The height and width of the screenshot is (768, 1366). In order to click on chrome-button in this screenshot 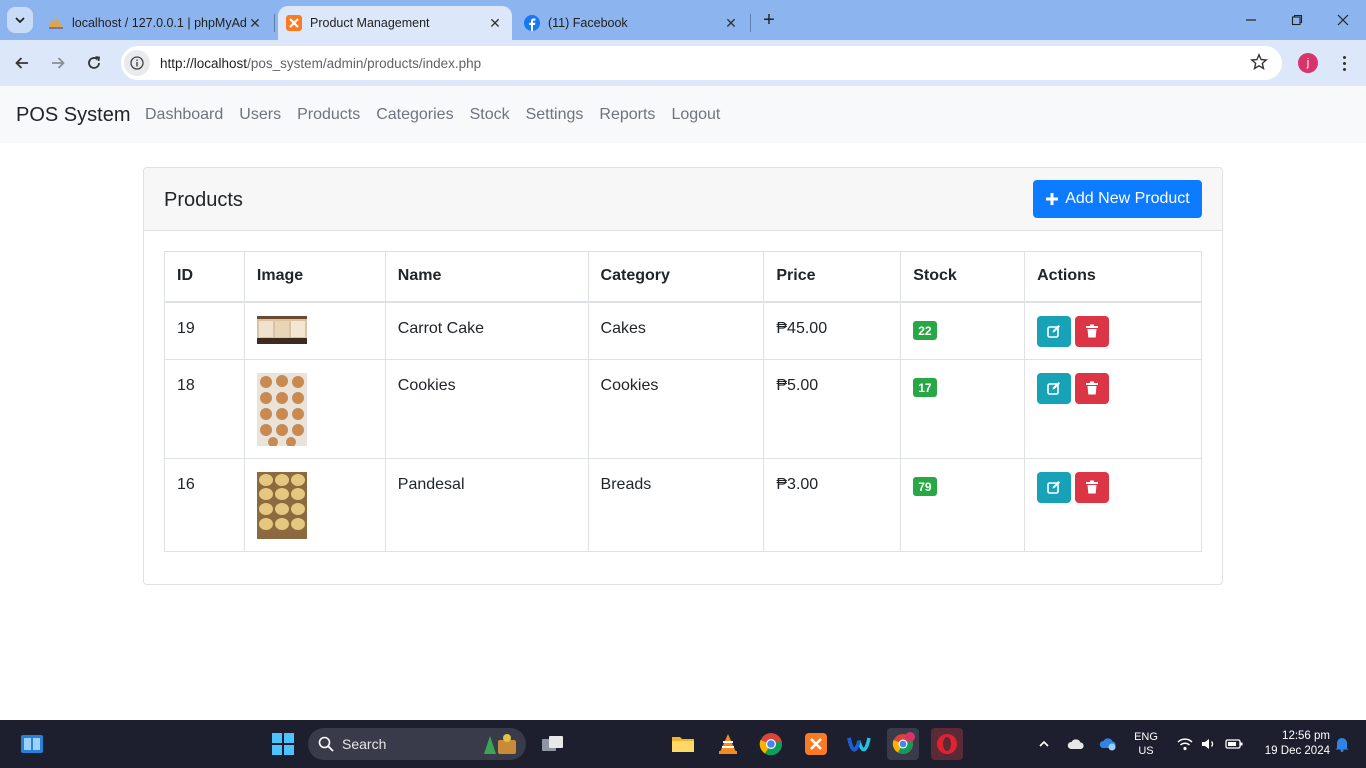, I will do `click(771, 744)`.